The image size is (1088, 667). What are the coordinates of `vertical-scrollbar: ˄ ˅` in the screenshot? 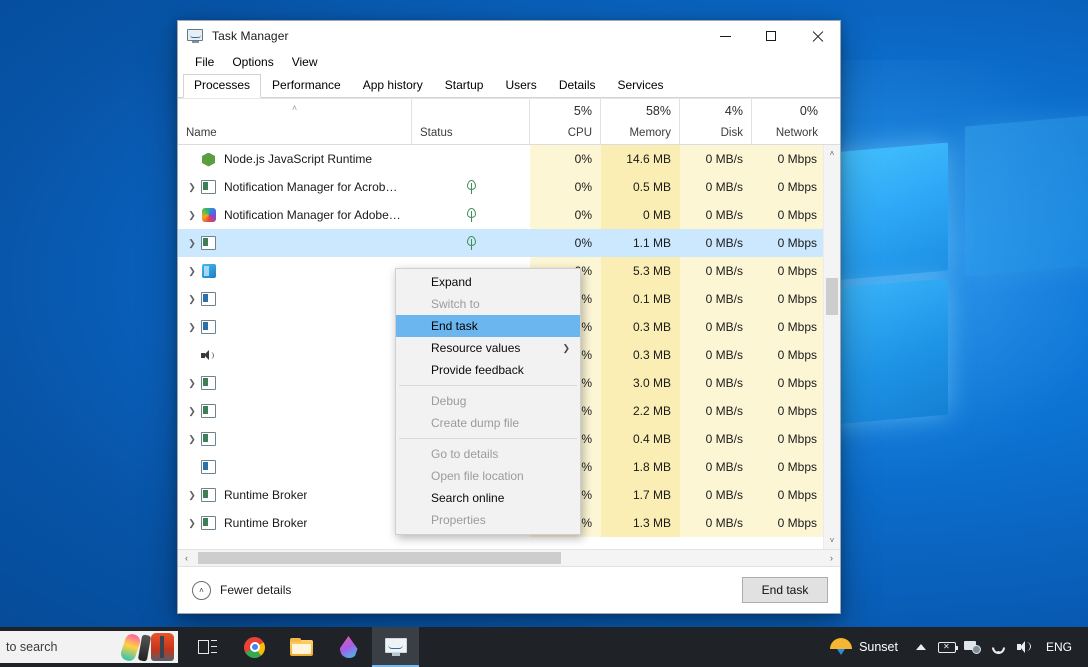 It's located at (831, 347).